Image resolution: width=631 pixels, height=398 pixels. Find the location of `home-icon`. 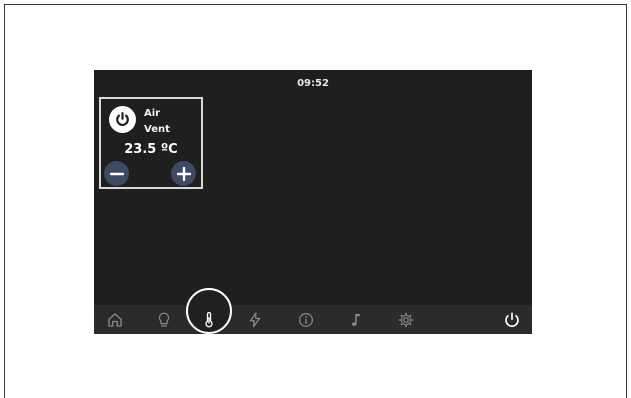

home-icon is located at coordinates (115, 320).